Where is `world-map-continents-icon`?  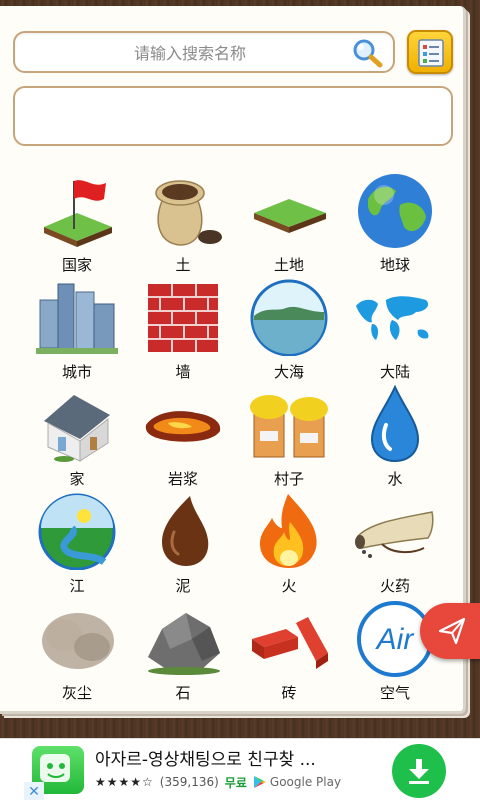 world-map-continents-icon is located at coordinates (392, 318).